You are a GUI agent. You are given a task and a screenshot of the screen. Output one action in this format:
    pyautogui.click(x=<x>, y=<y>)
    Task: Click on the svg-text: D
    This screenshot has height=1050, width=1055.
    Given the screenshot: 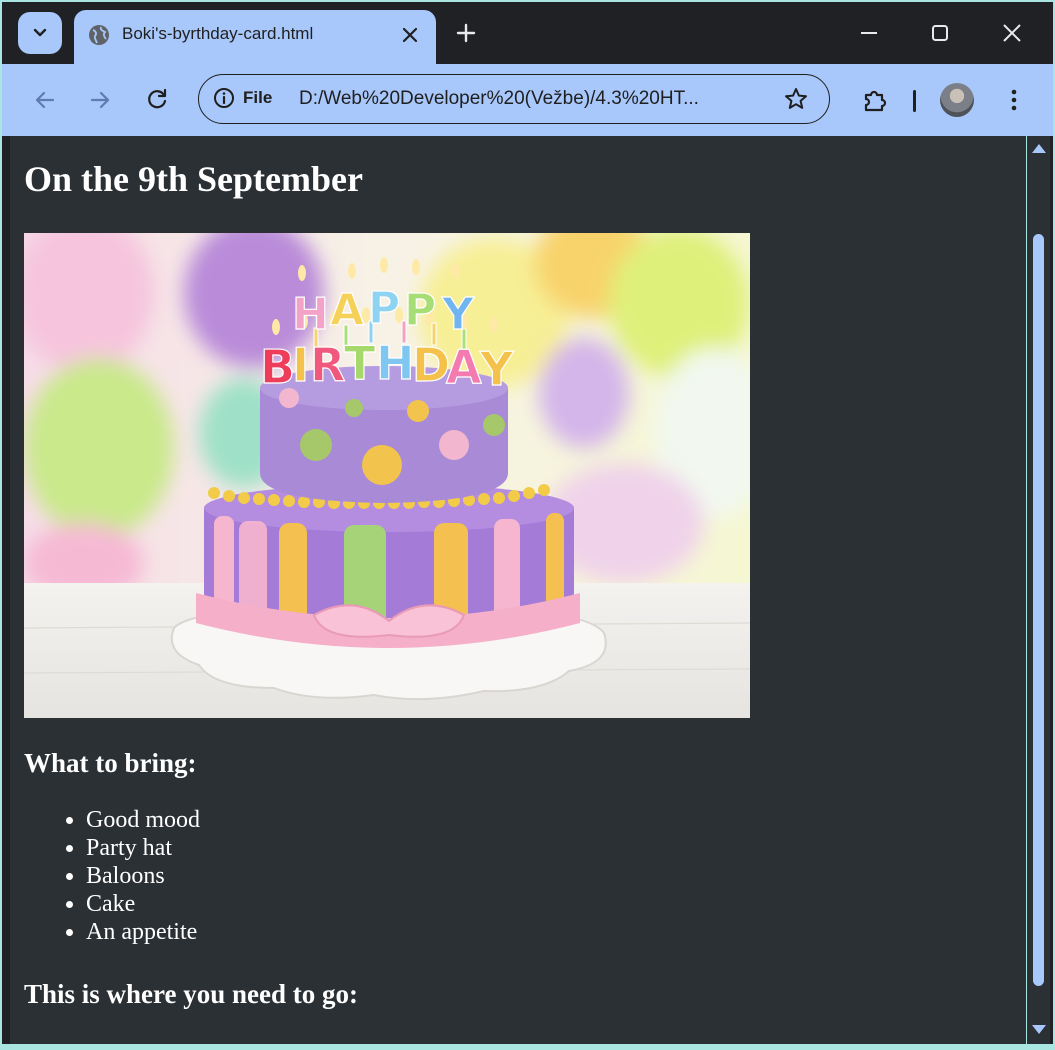 What is the action you would take?
    pyautogui.click(x=431, y=365)
    